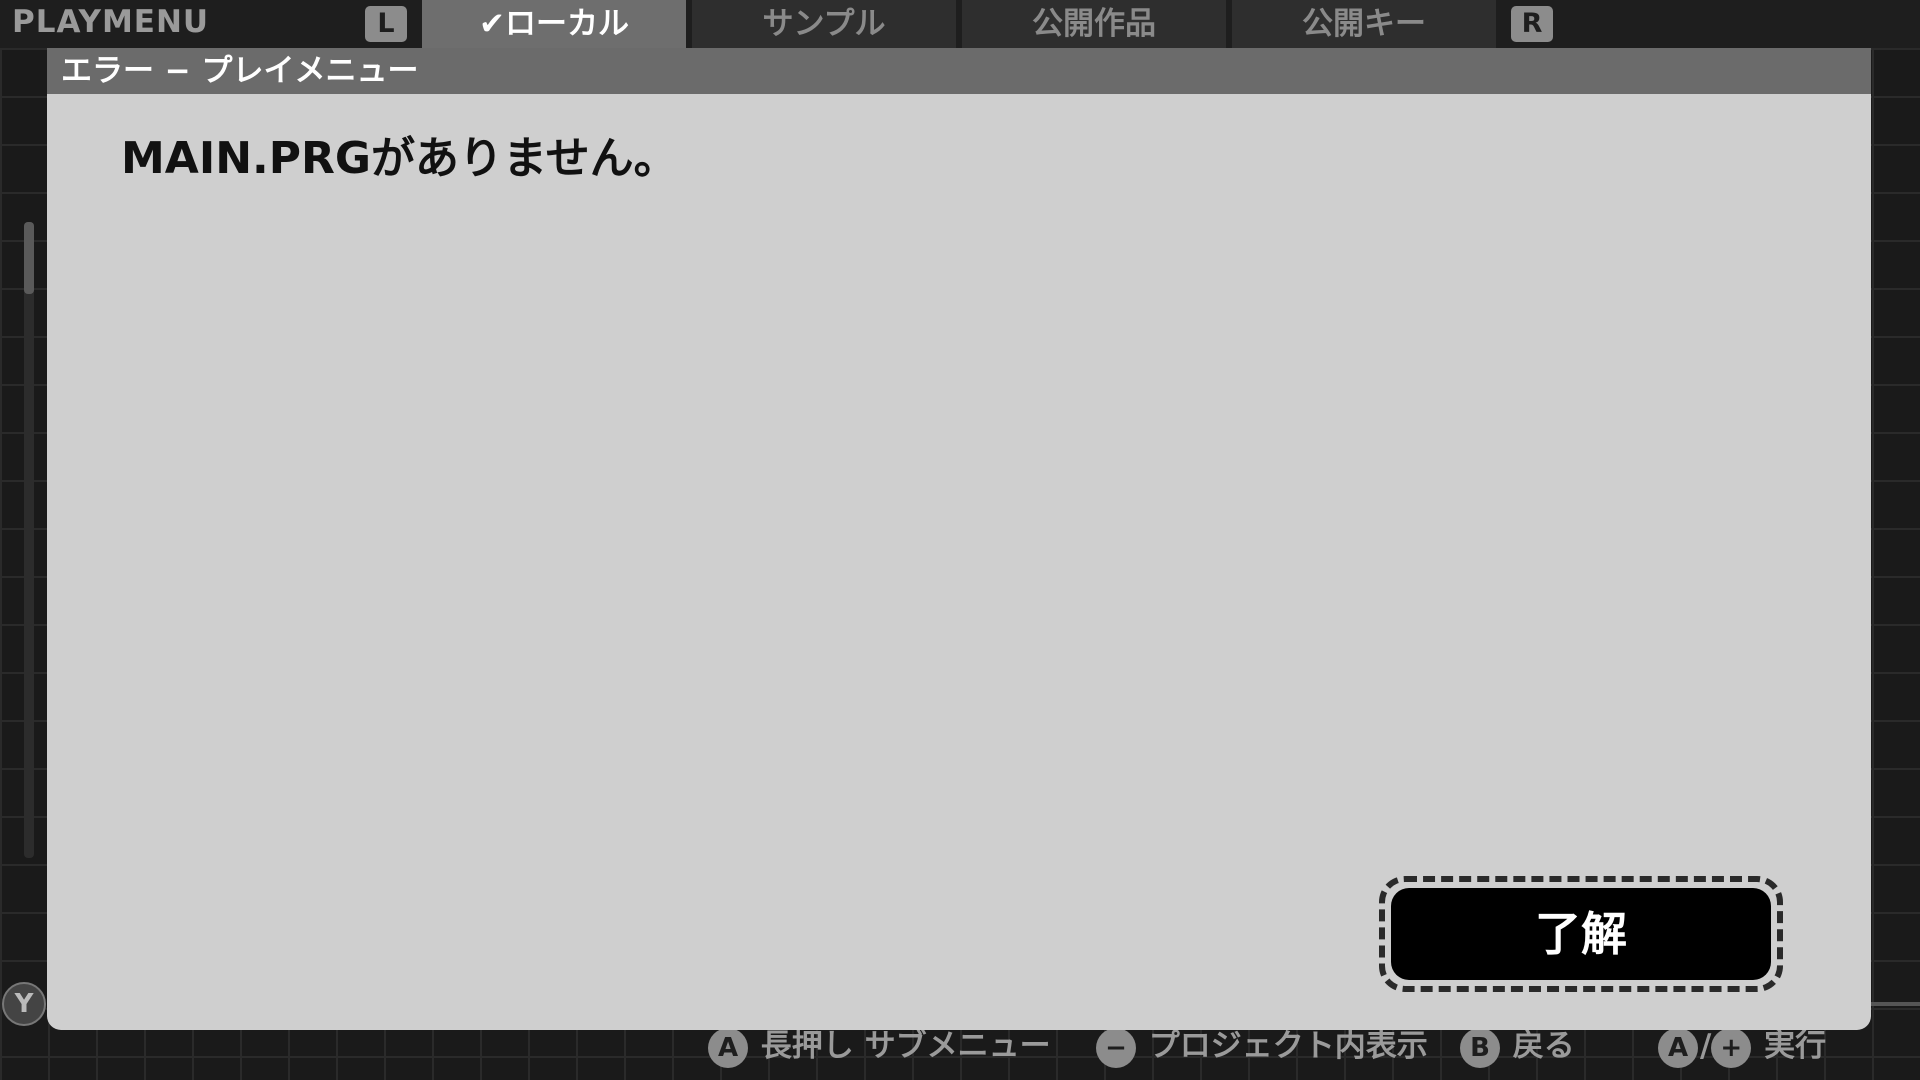  Describe the element at coordinates (111, 22) in the screenshot. I see `app-title: PLAYMENU` at that location.